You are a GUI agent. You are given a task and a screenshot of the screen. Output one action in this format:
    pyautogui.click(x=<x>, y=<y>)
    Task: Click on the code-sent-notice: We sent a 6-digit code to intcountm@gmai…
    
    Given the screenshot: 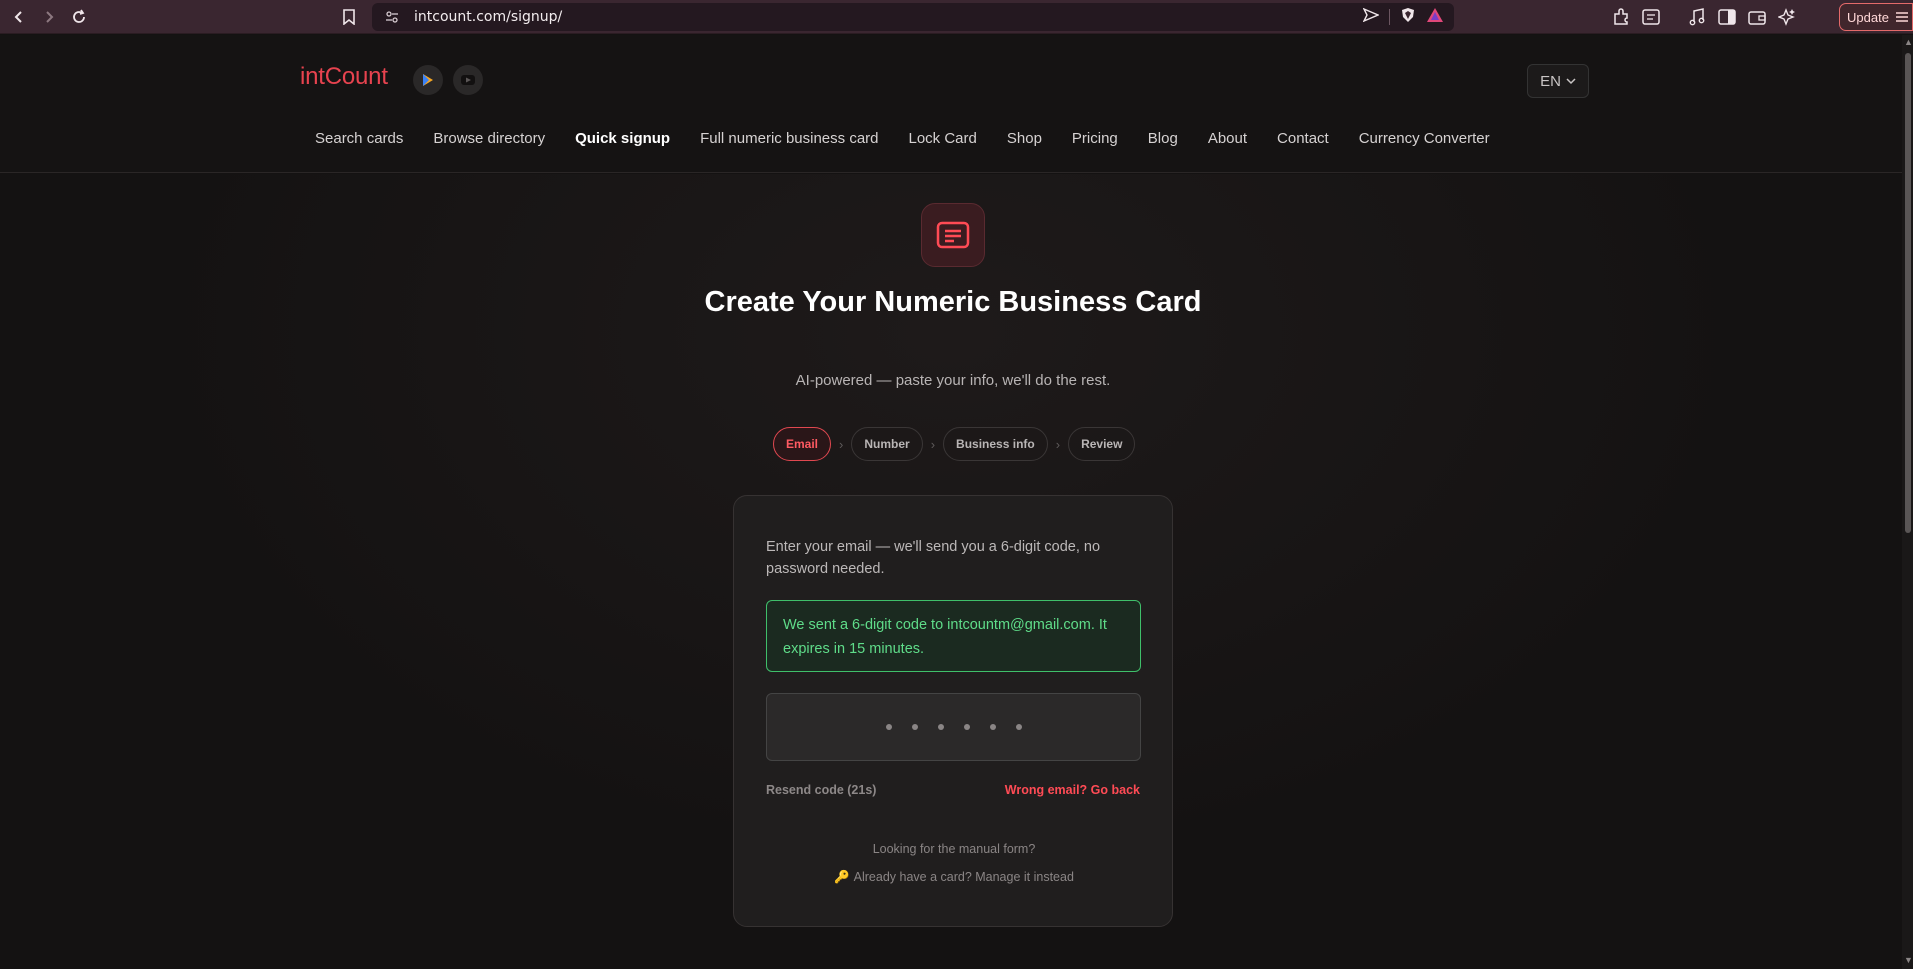 What is the action you would take?
    pyautogui.click(x=953, y=636)
    